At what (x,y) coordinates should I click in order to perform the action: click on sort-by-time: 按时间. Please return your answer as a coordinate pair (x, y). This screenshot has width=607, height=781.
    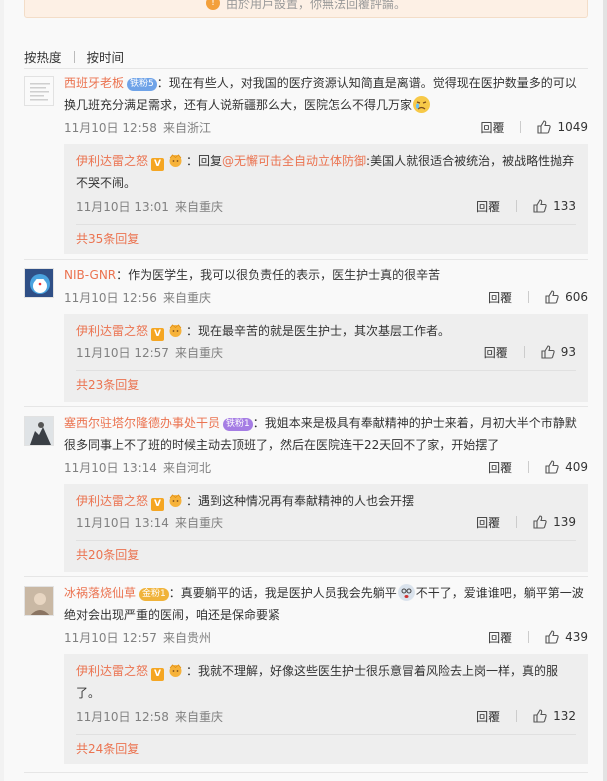
    Looking at the image, I should click on (106, 56).